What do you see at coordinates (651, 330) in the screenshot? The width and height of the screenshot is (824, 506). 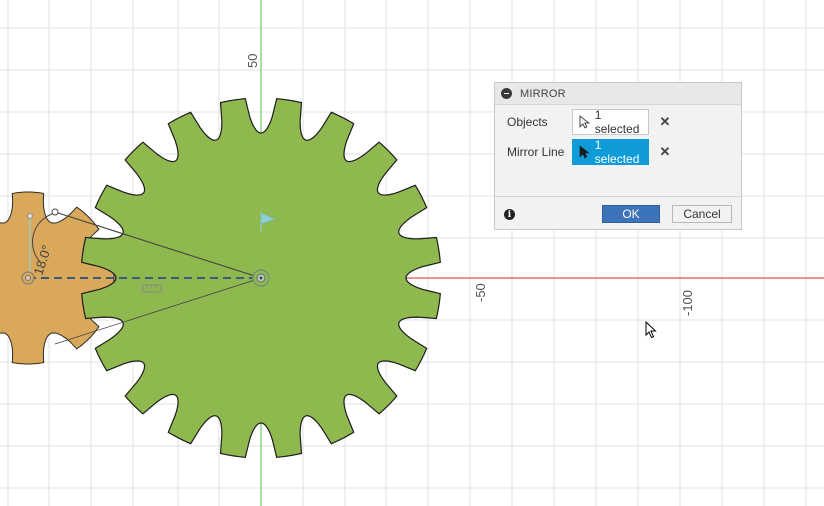 I see `mouse-pointer-icon` at bounding box center [651, 330].